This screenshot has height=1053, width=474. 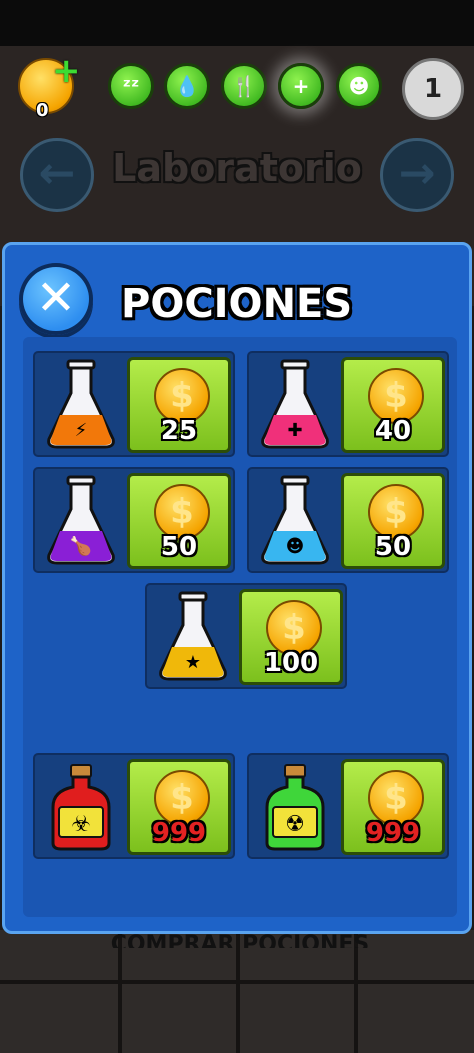 I want to click on level-badge: 1, so click(x=433, y=89).